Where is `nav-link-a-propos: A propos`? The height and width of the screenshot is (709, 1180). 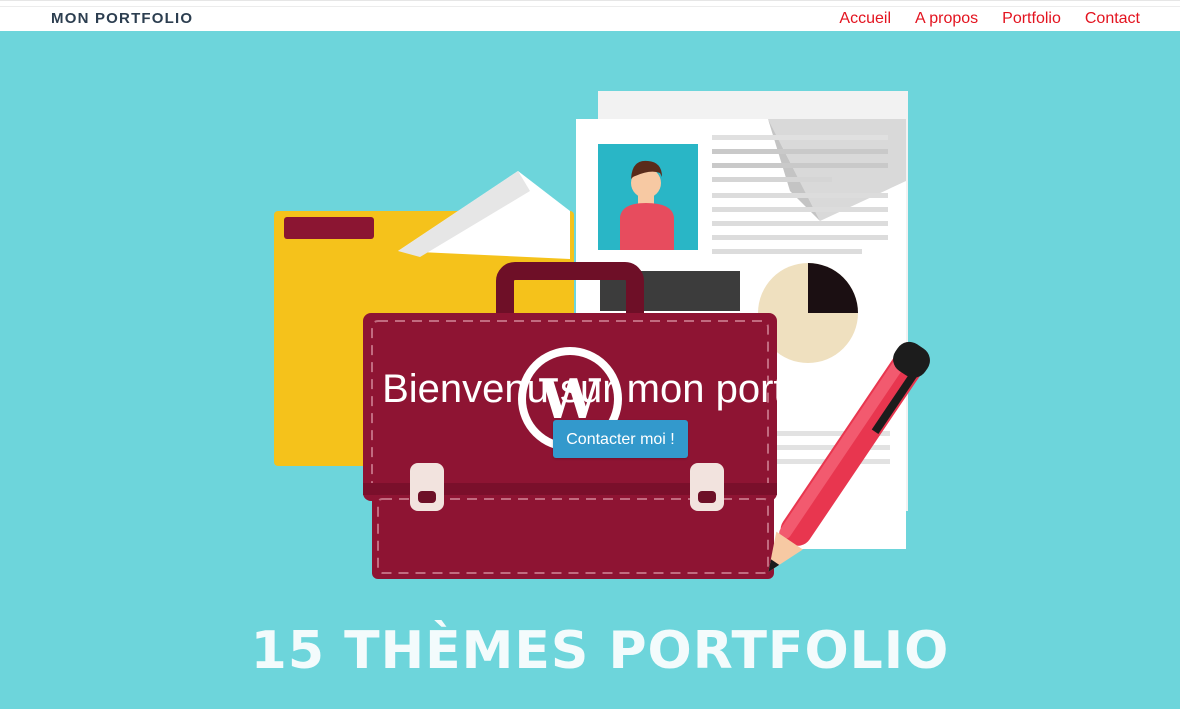
nav-link-a-propos: A propos is located at coordinates (946, 19).